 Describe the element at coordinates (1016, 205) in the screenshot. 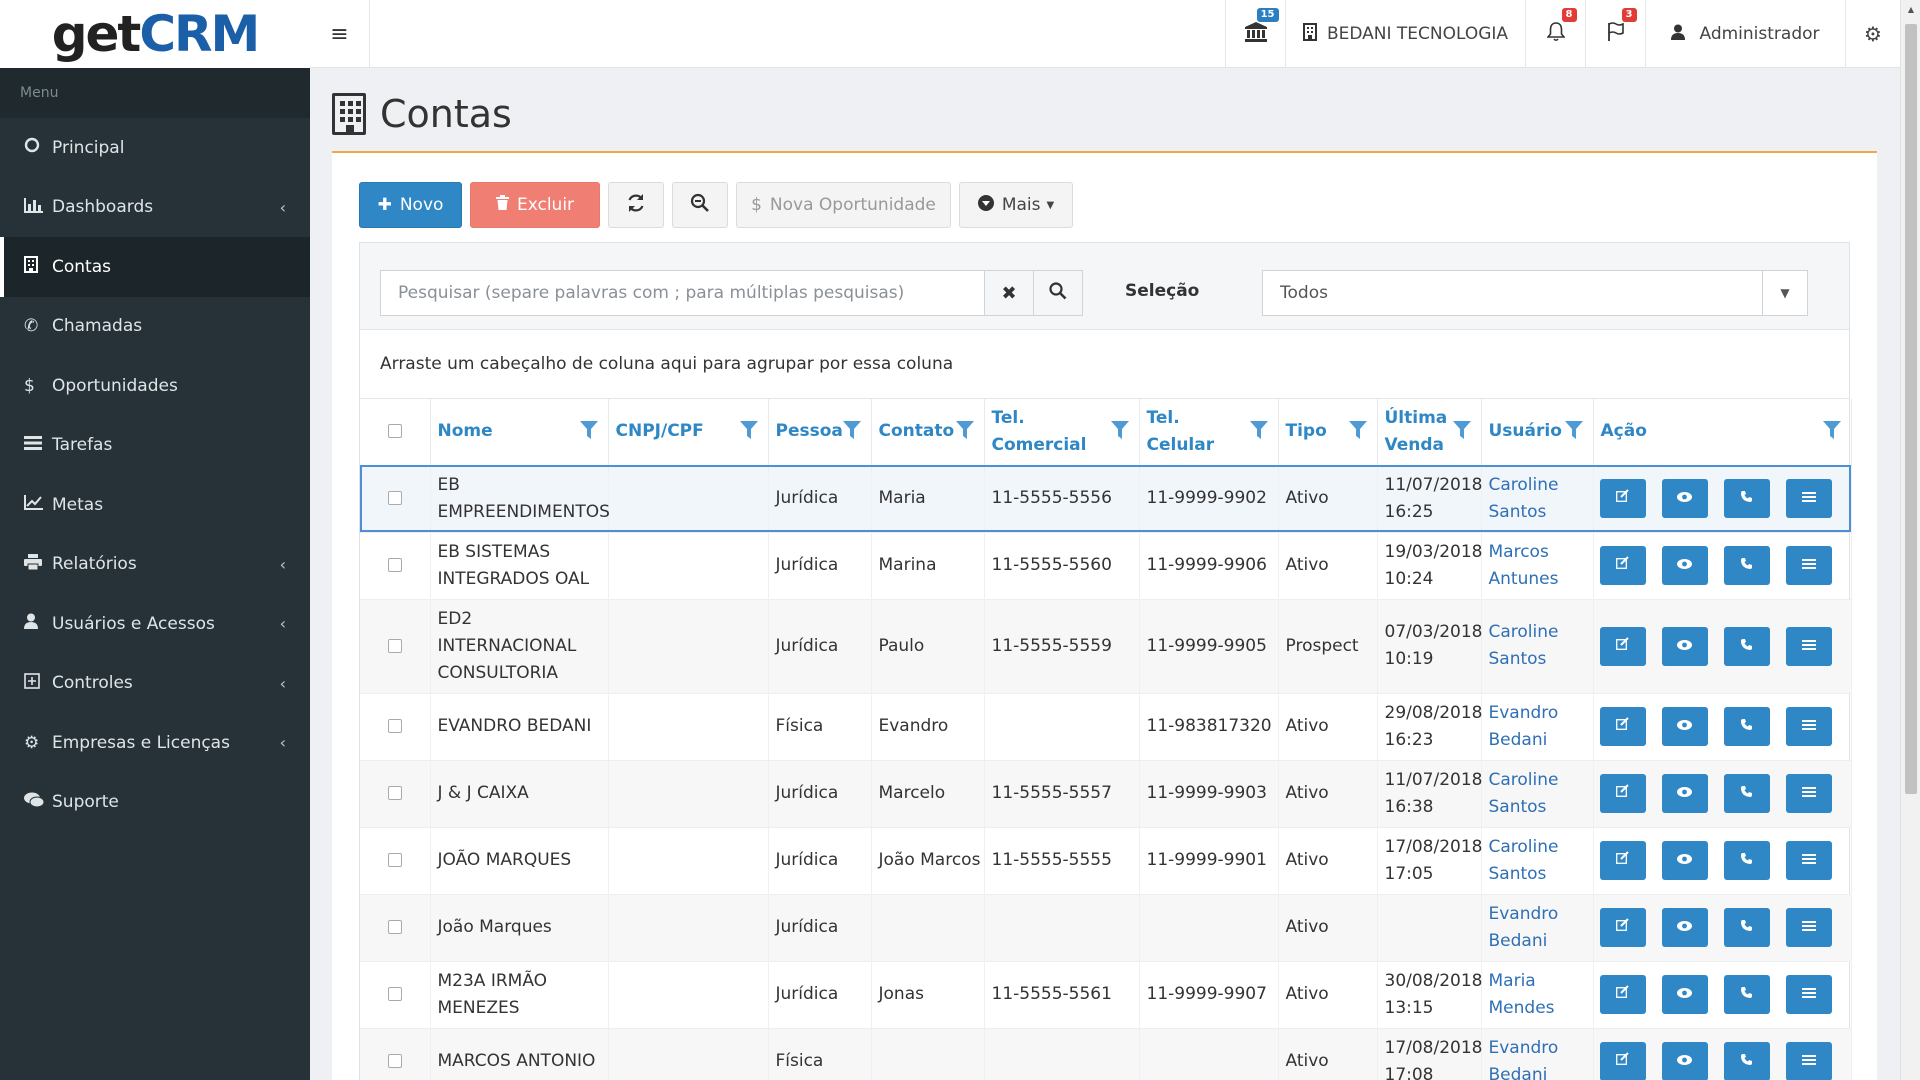

I see `more-dropdown-button: Mais ▼` at that location.